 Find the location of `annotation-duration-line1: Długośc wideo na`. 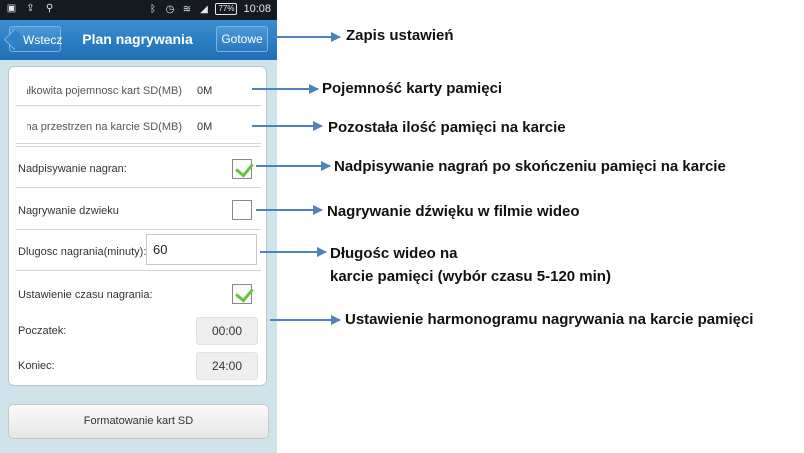

annotation-duration-line1: Długośc wideo na is located at coordinates (394, 253).